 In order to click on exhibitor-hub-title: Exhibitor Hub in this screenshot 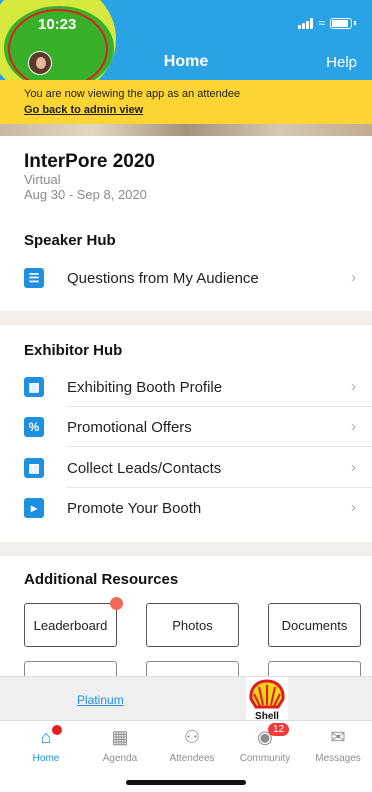, I will do `click(73, 350)`.